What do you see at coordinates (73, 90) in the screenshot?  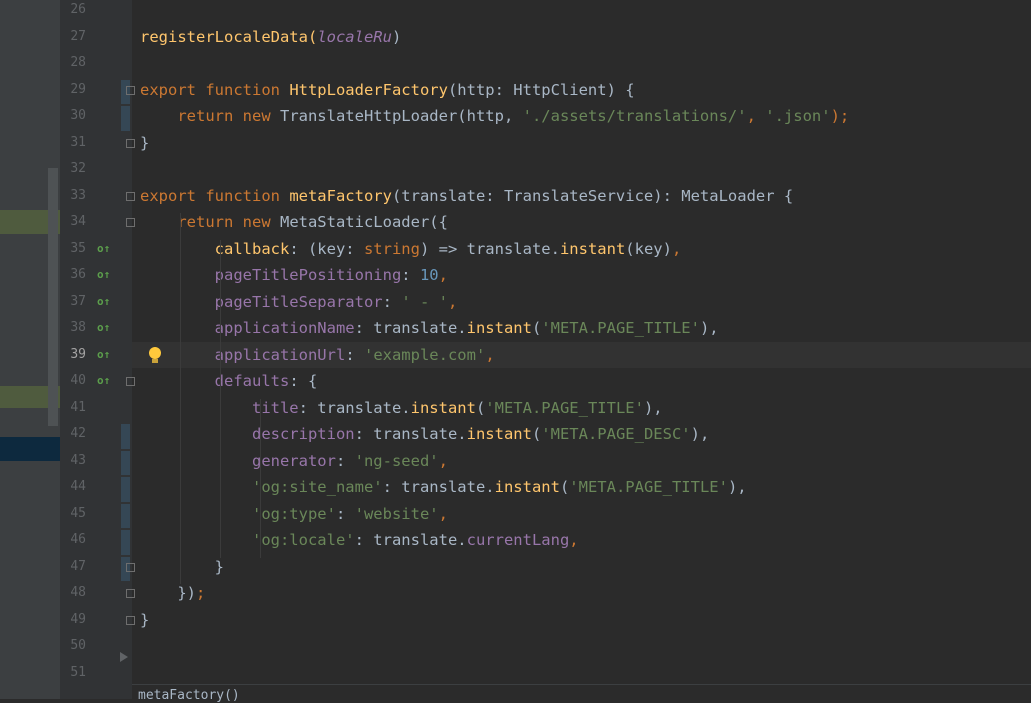 I see `line-number: 29` at bounding box center [73, 90].